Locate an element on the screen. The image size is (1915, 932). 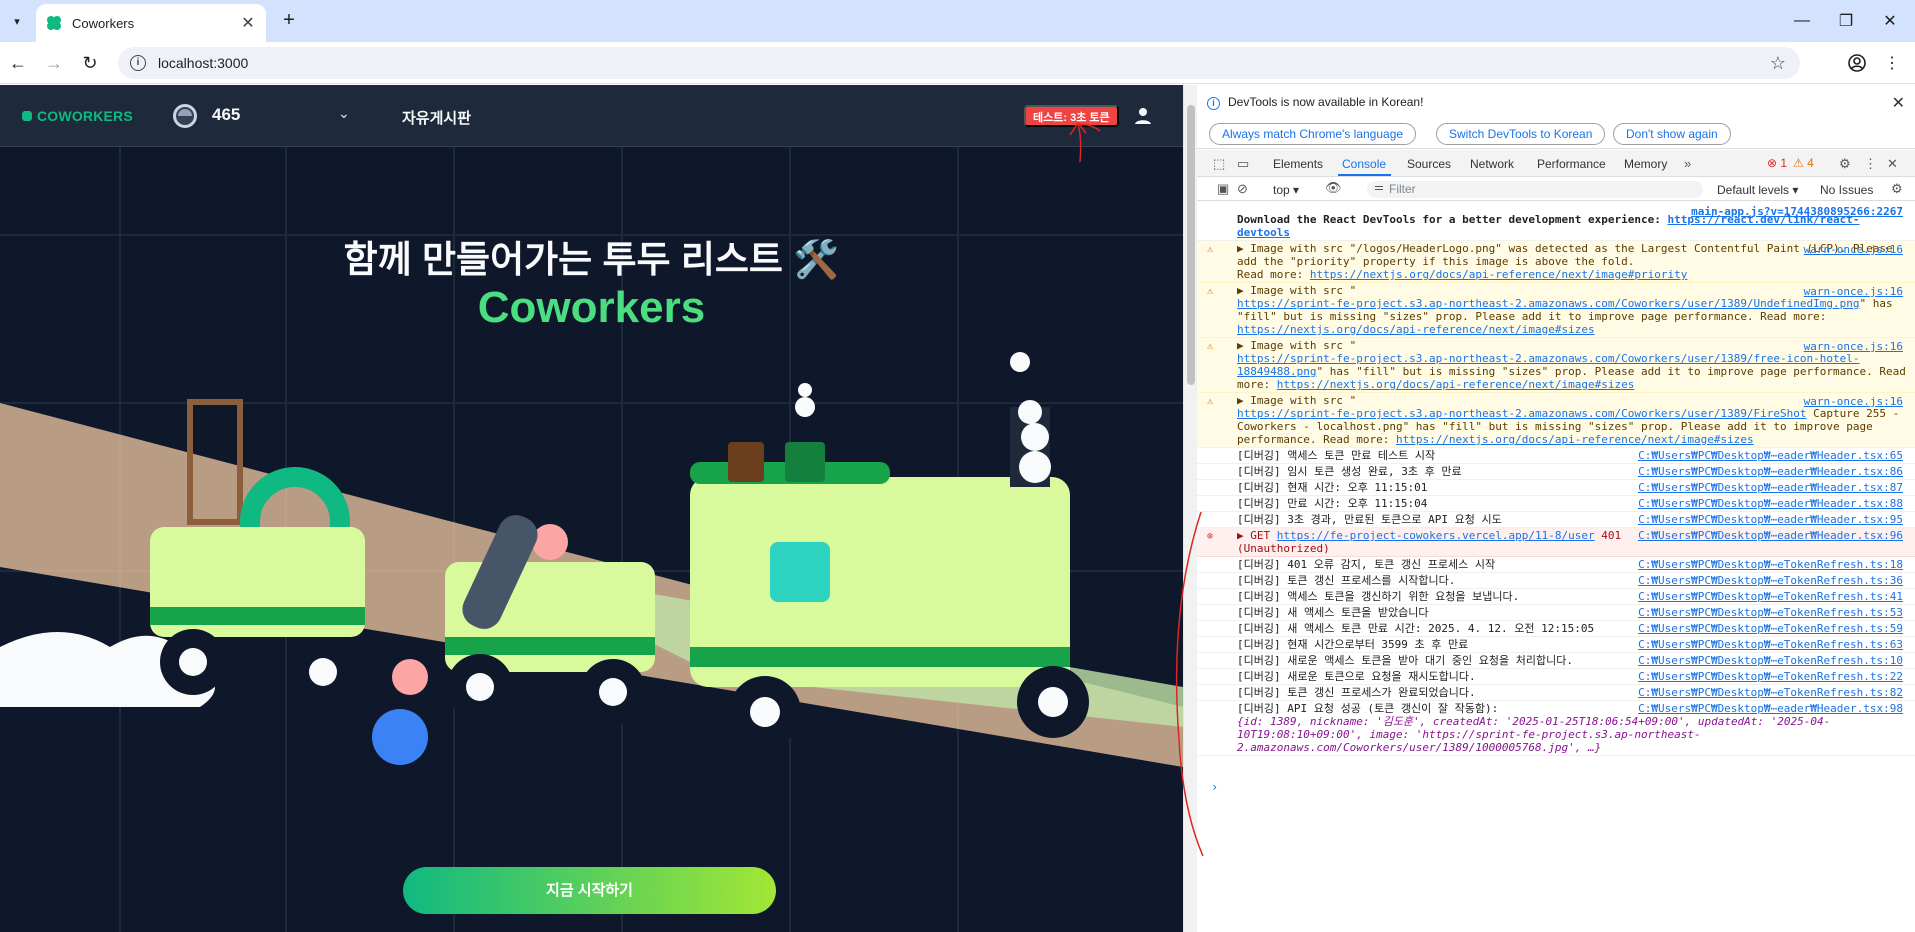
message-text: [디버깅] 현재 시간으로부터 3599 초 후 만료 is located at coordinates (1353, 644).